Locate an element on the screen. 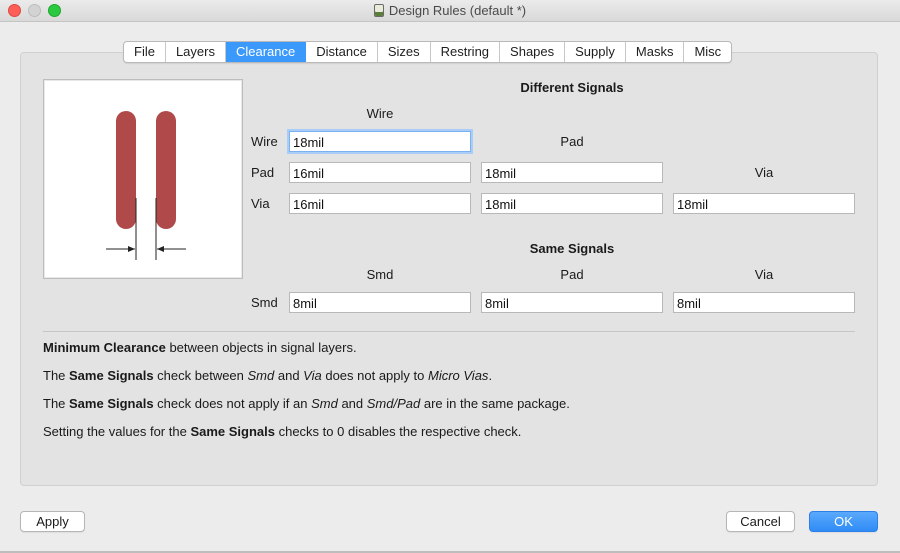  note-bold-text: Minimum Clearance is located at coordinates (104, 347).